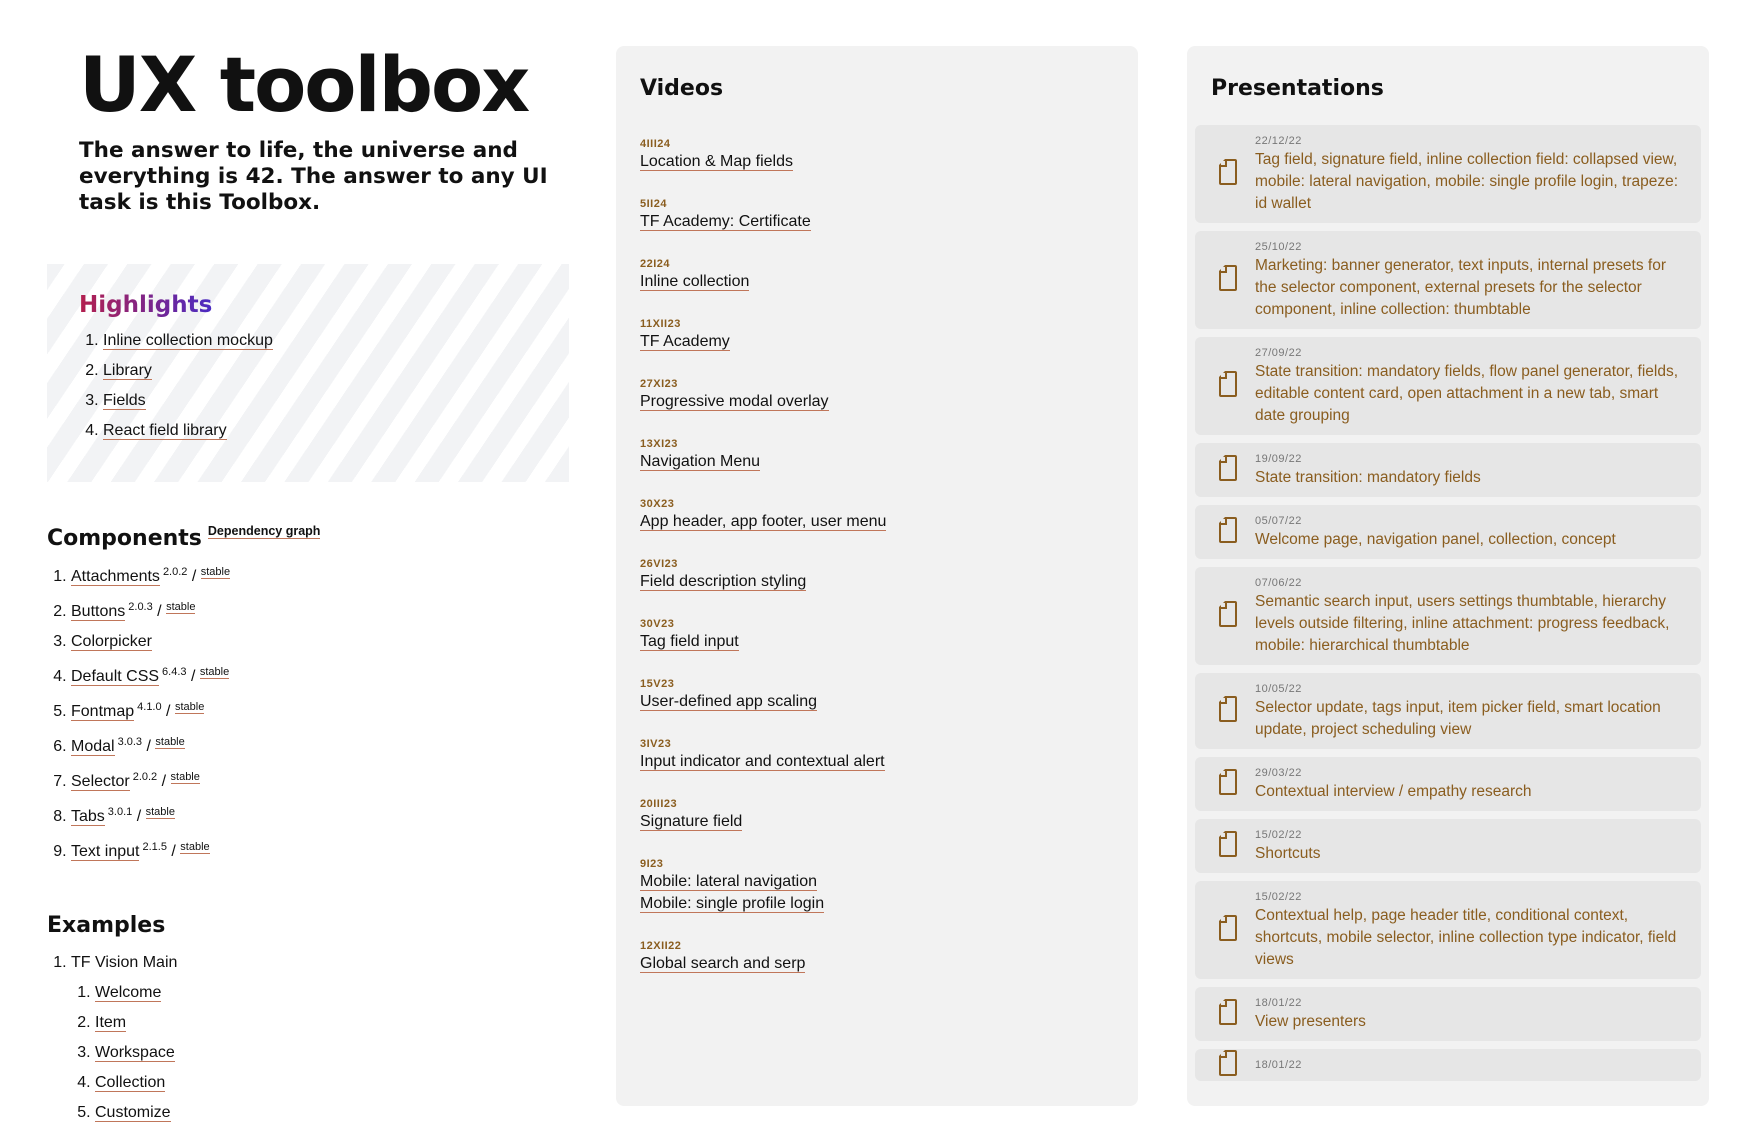  I want to click on component-link: Text input, so click(105, 852).